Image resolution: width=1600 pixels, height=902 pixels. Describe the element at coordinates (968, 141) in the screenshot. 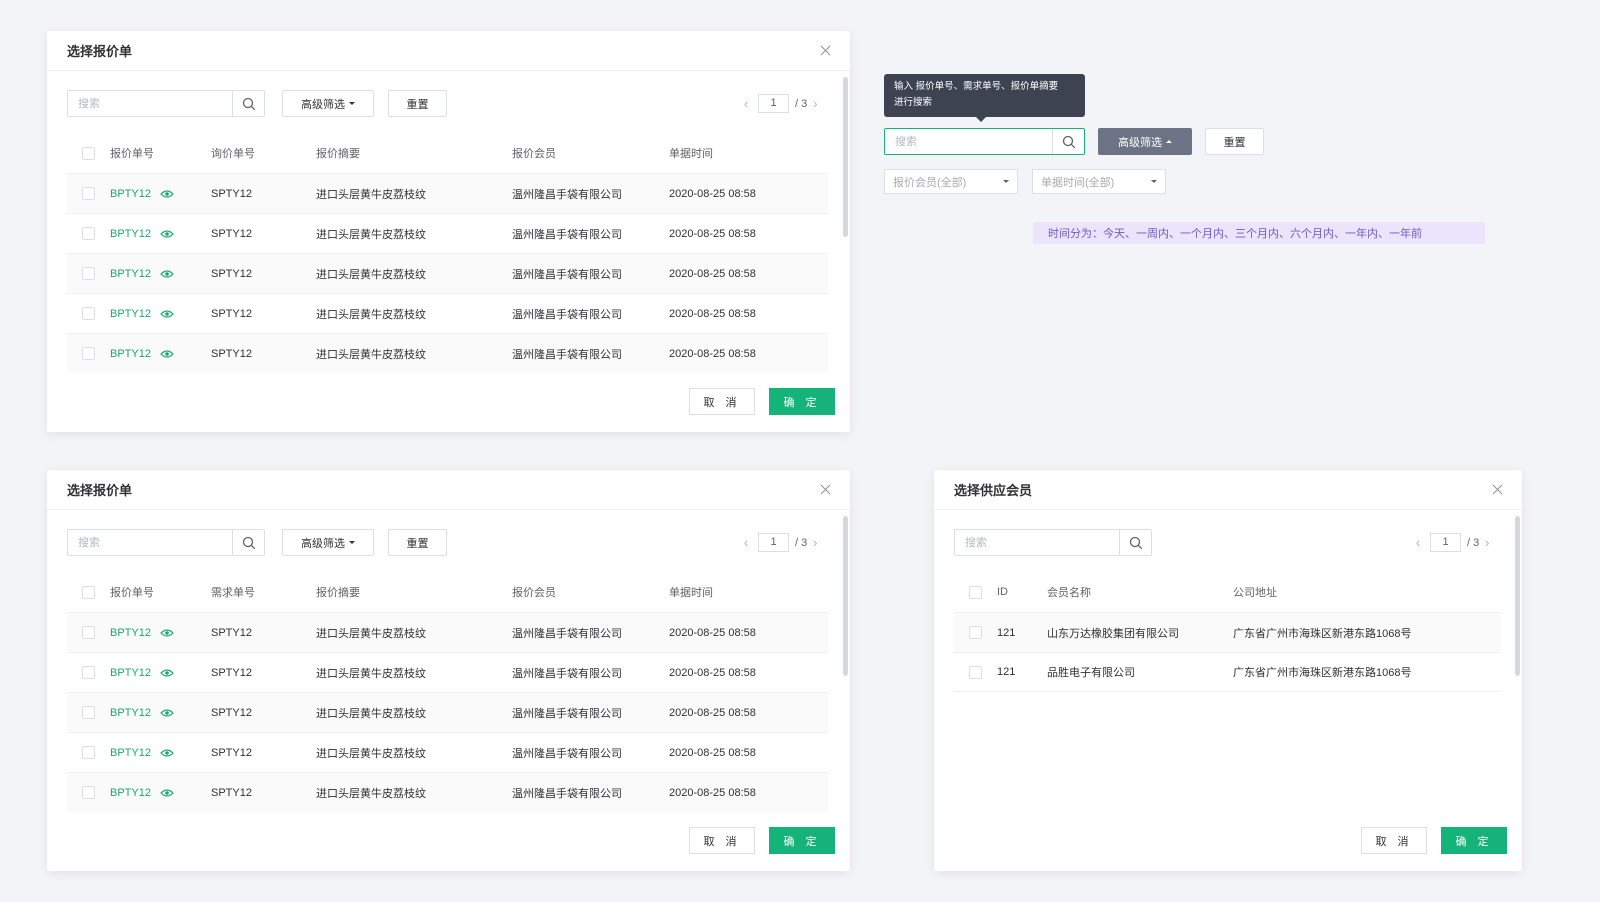

I see `filter-search-input` at that location.